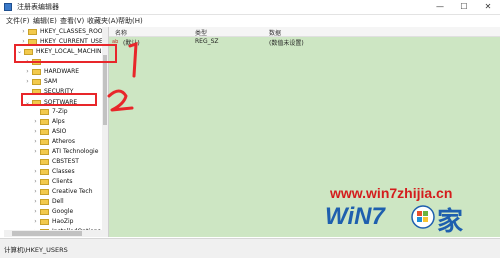 The image size is (500, 258). What do you see at coordinates (63, 211) in the screenshot?
I see `tree-item-label: Google` at bounding box center [63, 211].